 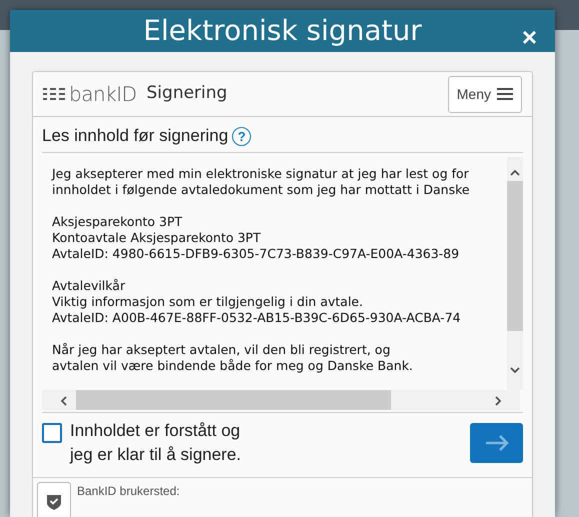 I want to click on section-heading: Les innhold før signering, so click(x=135, y=135).